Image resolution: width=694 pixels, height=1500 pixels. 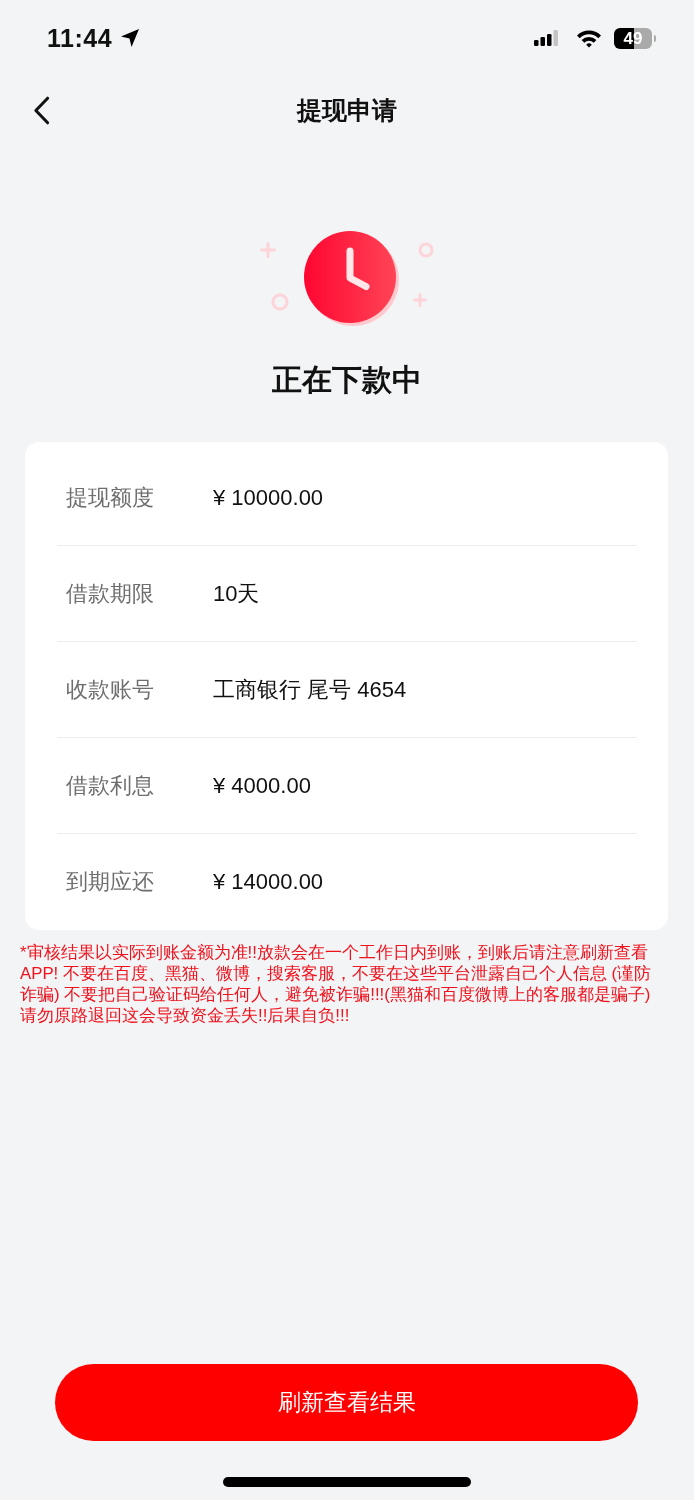 What do you see at coordinates (346, 1402) in the screenshot?
I see `refresh-button: 刷新查看结果` at bounding box center [346, 1402].